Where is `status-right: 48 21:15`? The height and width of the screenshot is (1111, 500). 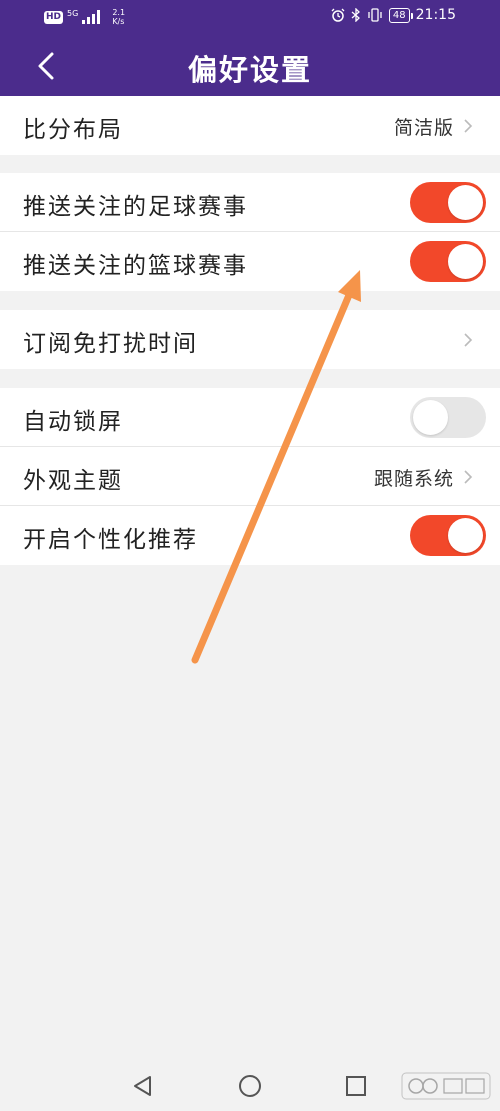
status-right: 48 21:15 is located at coordinates (393, 15).